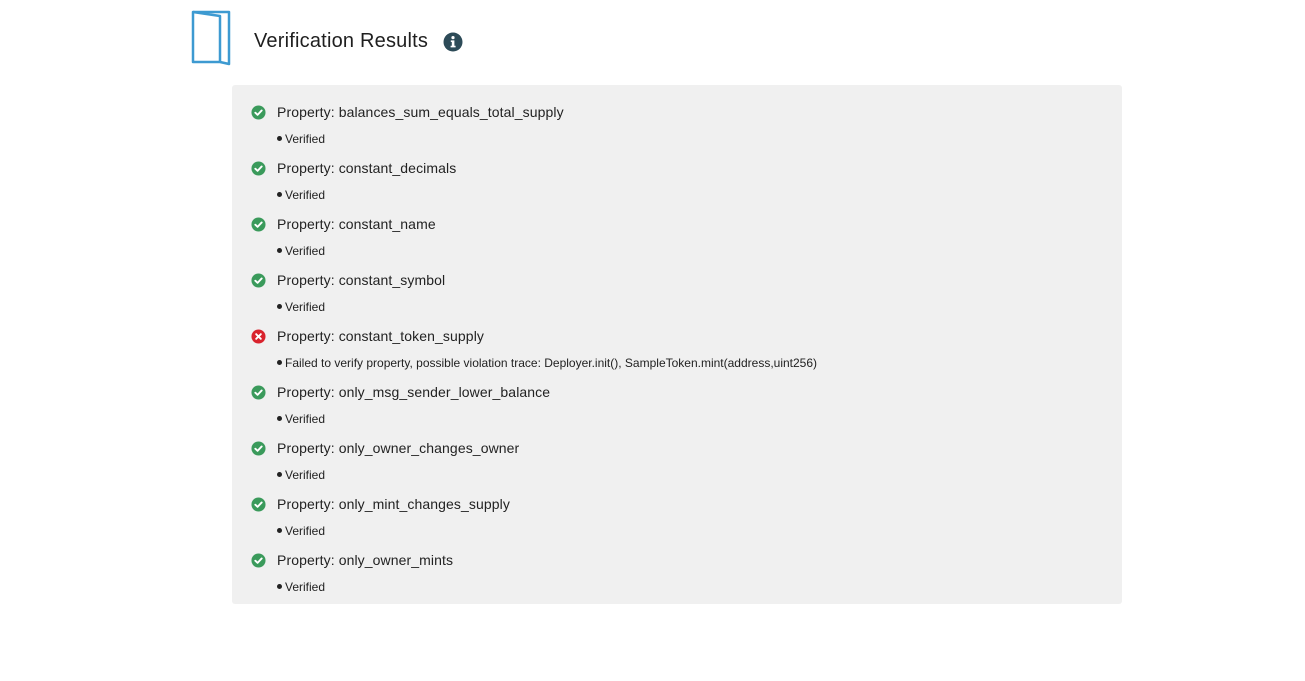 The height and width of the screenshot is (681, 1305). Describe the element at coordinates (677, 184) in the screenshot. I see `property-result: Property: constant_decimals Verified` at that location.